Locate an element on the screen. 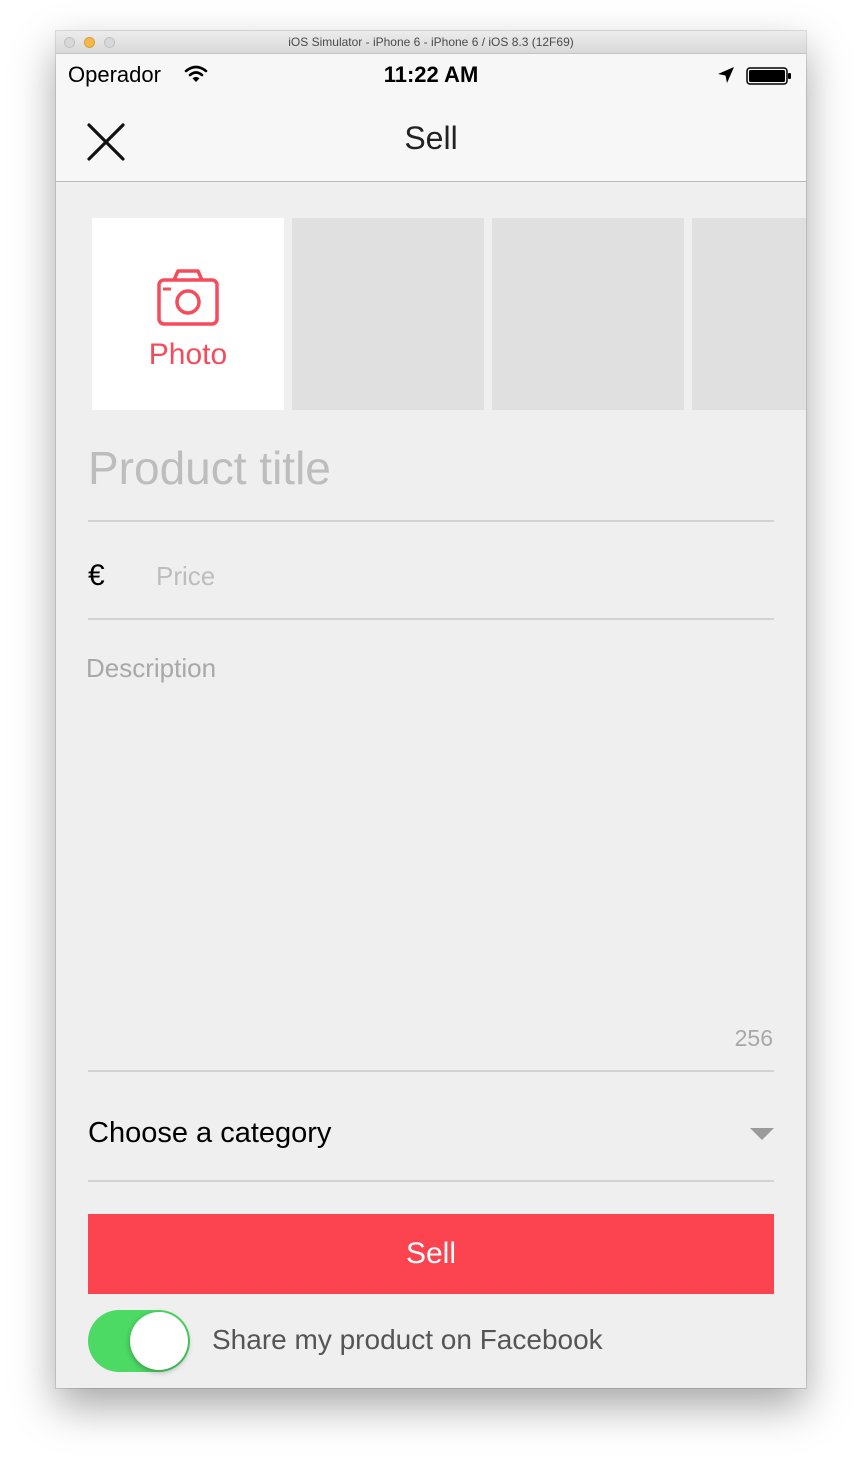 This screenshot has width=862, height=1468. camera-icon is located at coordinates (188, 297).